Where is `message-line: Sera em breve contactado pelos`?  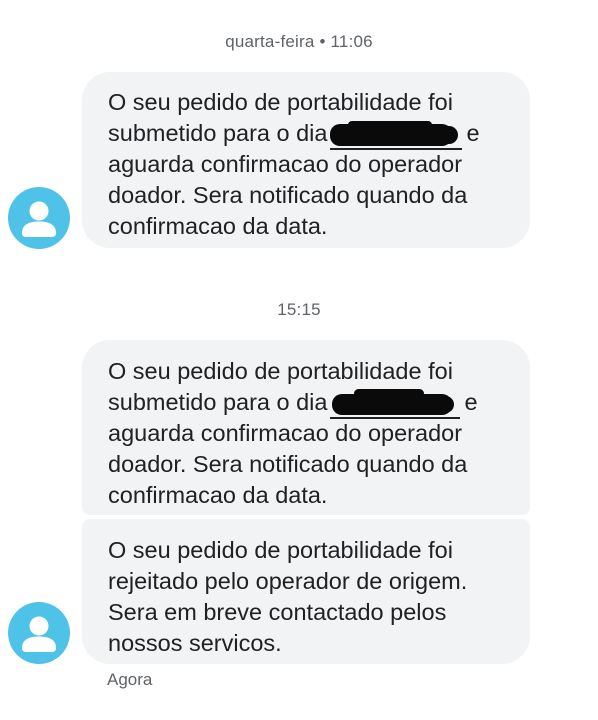
message-line: Sera em breve contactado pelos is located at coordinates (277, 612).